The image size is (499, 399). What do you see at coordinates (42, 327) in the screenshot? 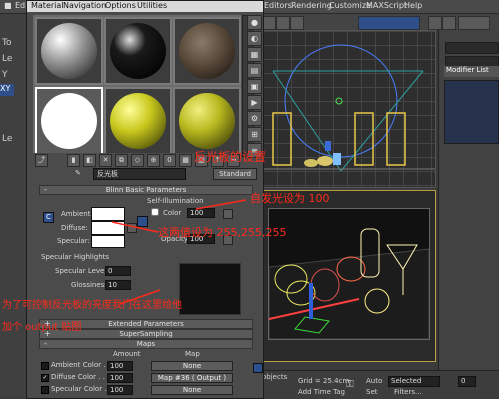
I see `annotation-output-map-line2: 加个 output 贴图` at bounding box center [42, 327].